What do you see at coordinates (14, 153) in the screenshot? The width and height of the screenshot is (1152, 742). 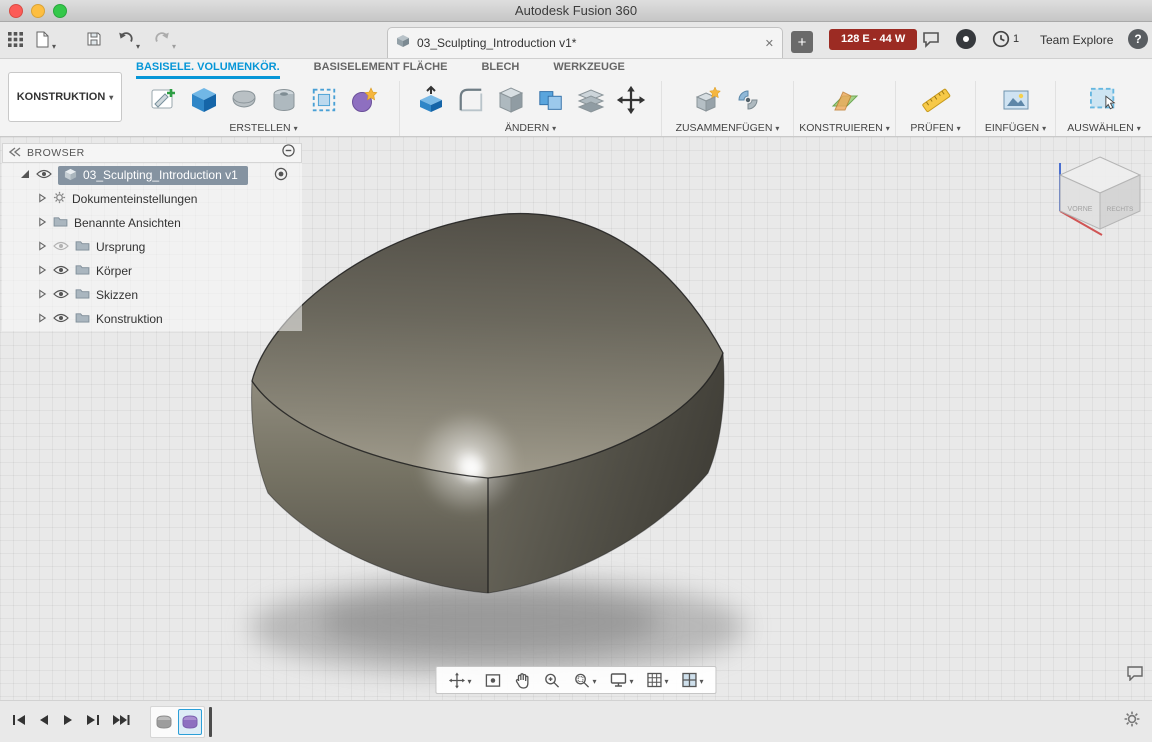 I see `collapse-panel-icon` at bounding box center [14, 153].